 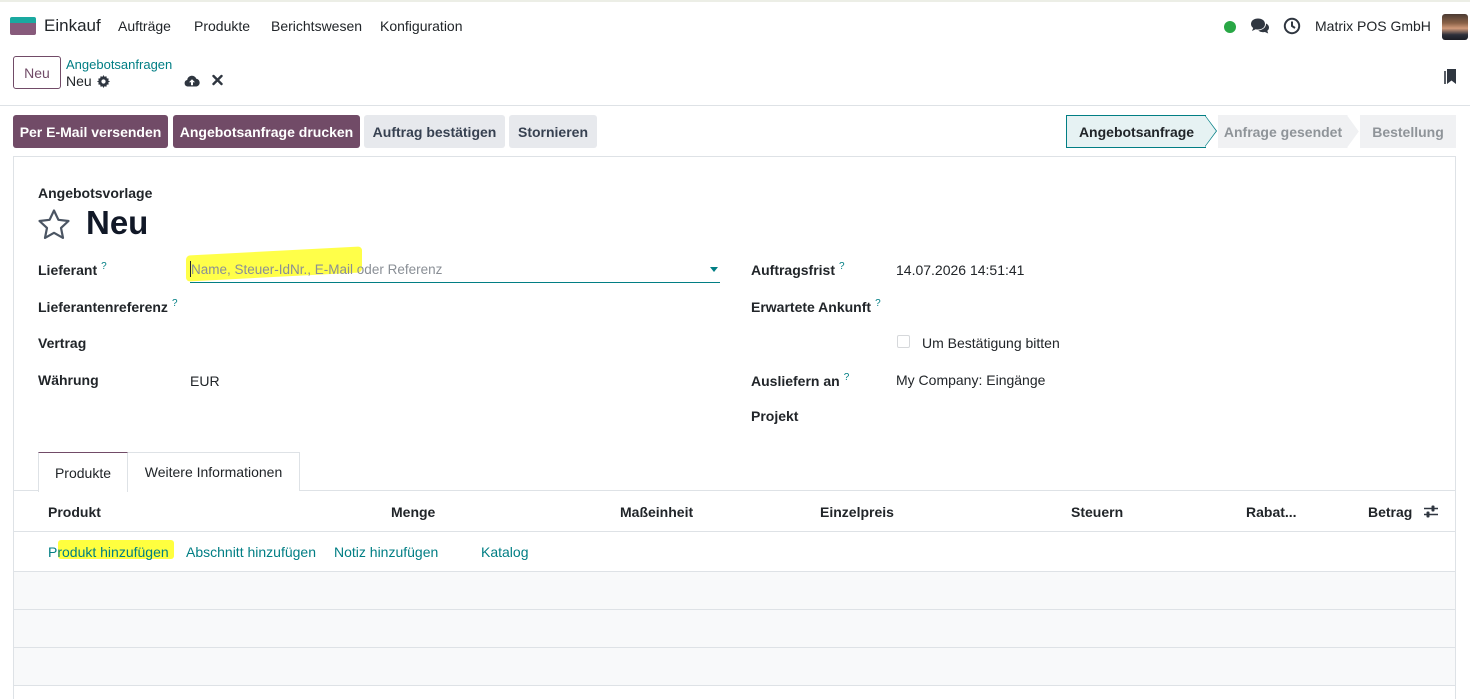 I want to click on currency-label: Währung, so click(x=68, y=380).